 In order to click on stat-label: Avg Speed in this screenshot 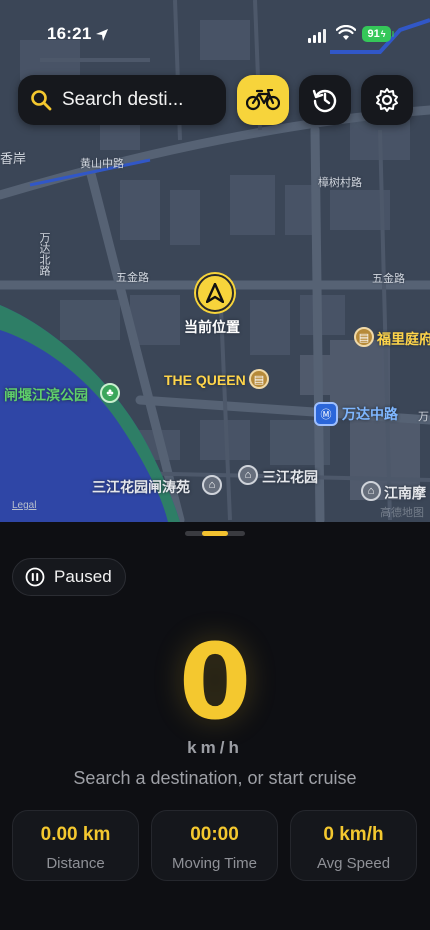, I will do `click(353, 863)`.